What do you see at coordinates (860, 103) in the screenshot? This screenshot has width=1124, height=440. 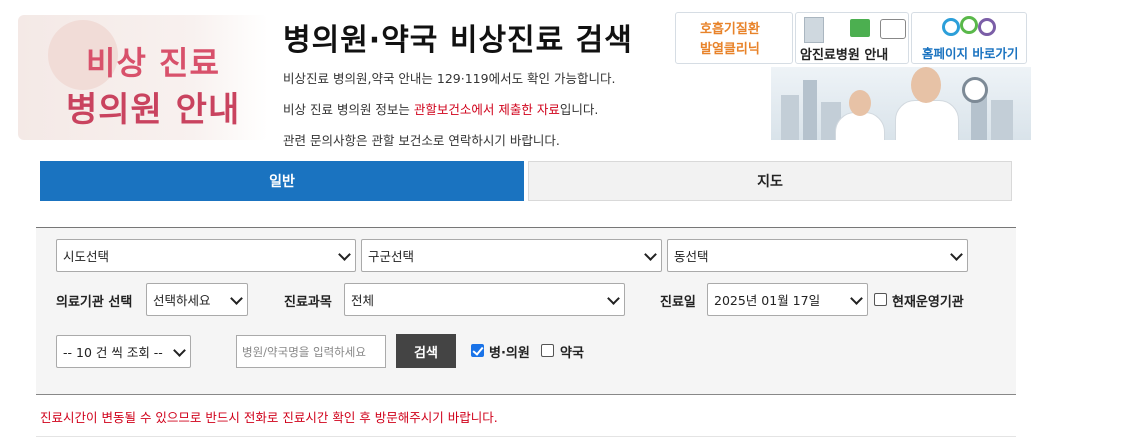 I see `doctor-head` at bounding box center [860, 103].